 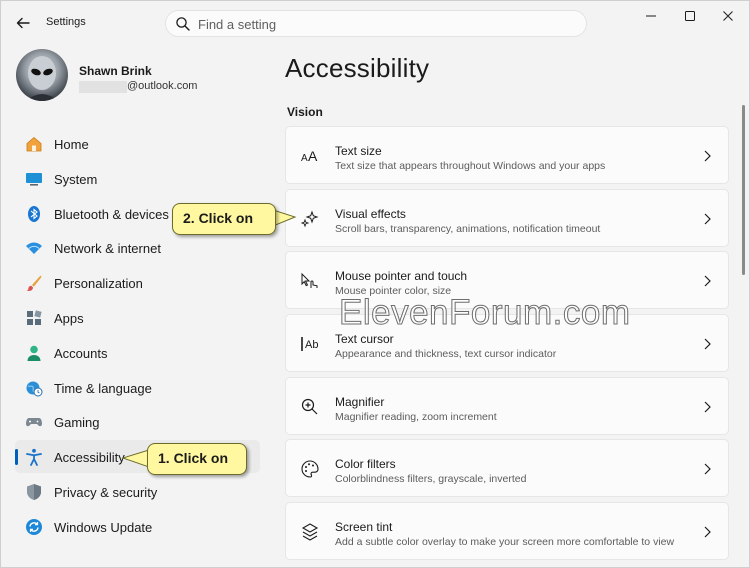 What do you see at coordinates (81, 353) in the screenshot?
I see `sidebar-item-label: Accounts` at bounding box center [81, 353].